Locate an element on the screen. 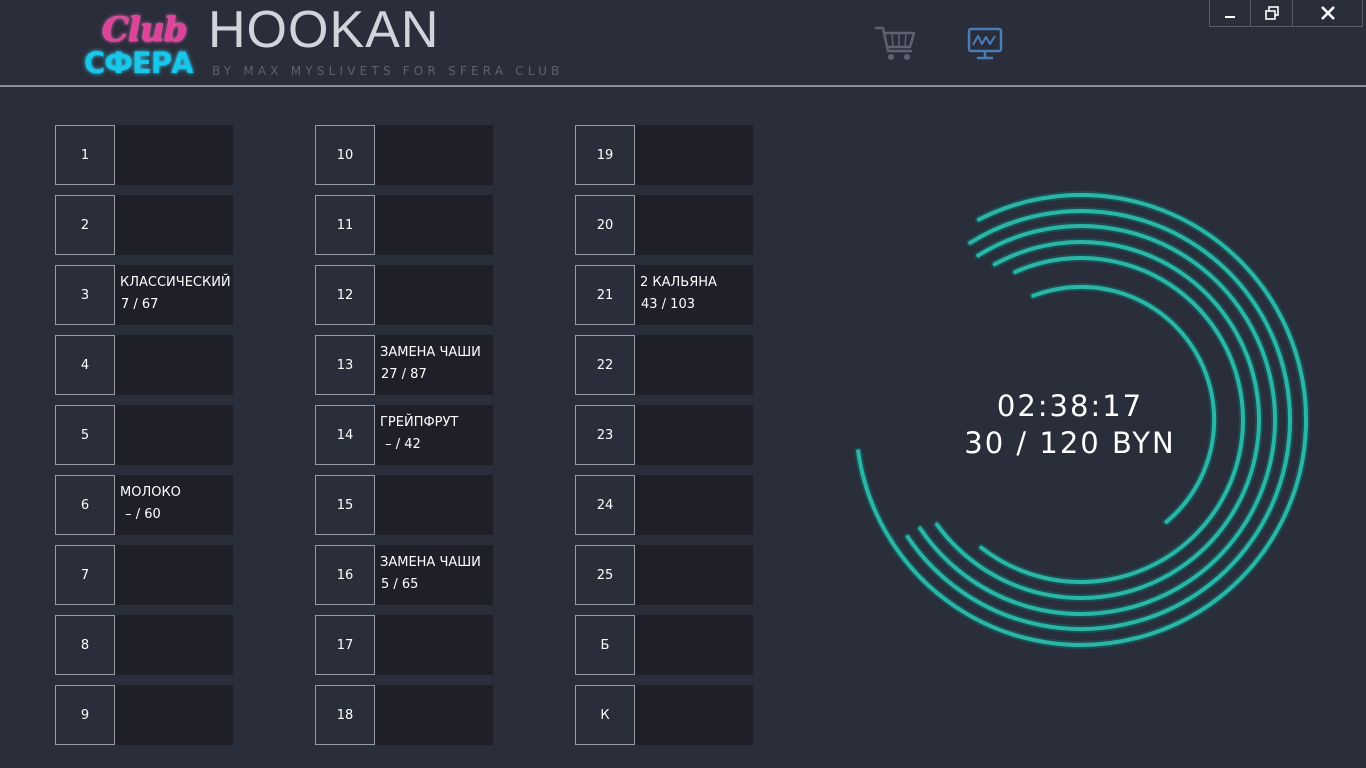 This screenshot has width=1366, height=768. table-number-button: 22 is located at coordinates (605, 365).